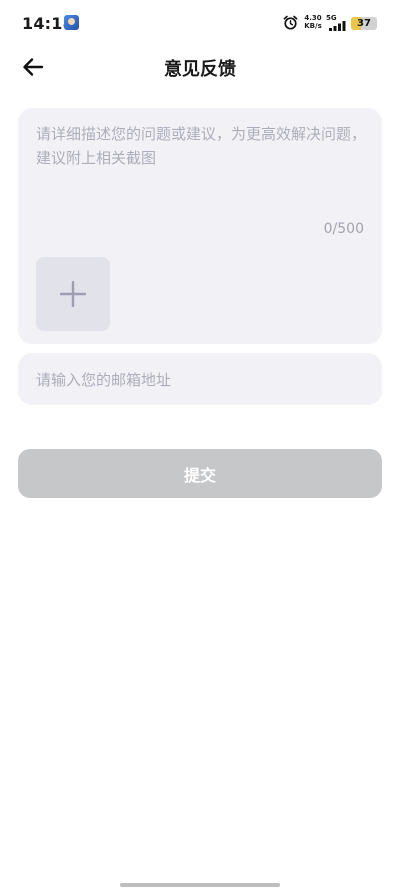  I want to click on alarm-icon, so click(290, 22).